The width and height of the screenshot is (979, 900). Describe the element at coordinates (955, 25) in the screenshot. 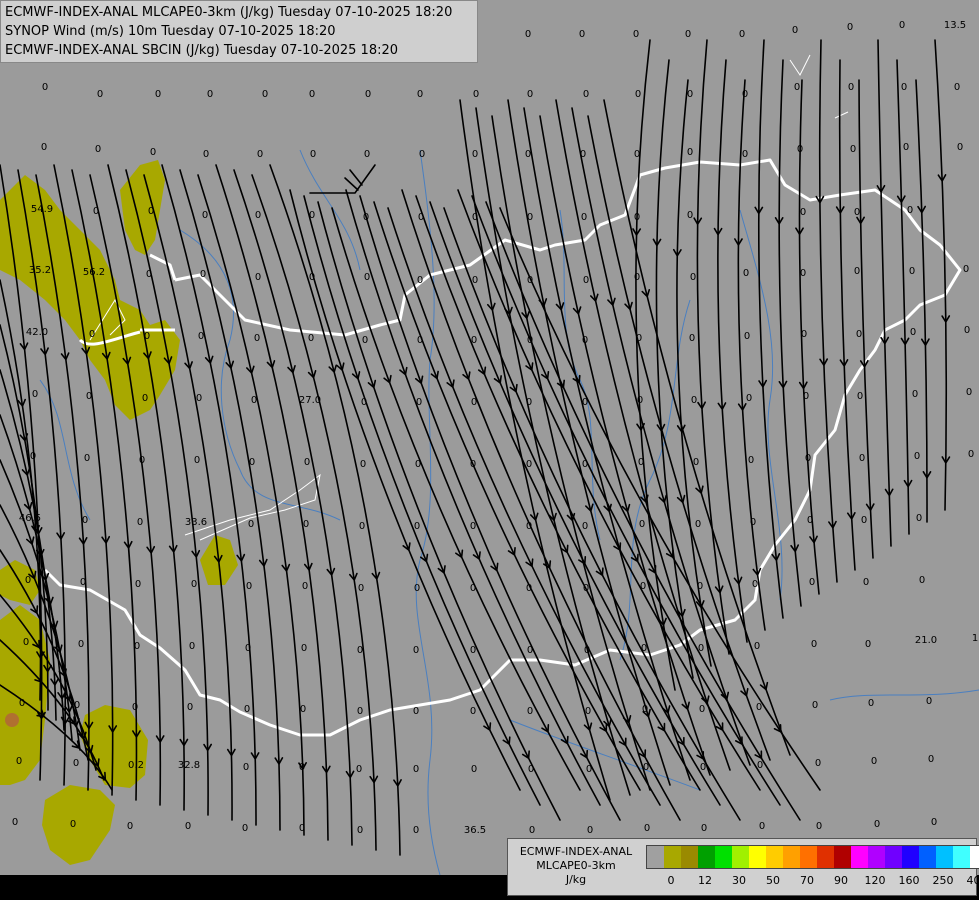

I see `station-value: 13.5` at that location.